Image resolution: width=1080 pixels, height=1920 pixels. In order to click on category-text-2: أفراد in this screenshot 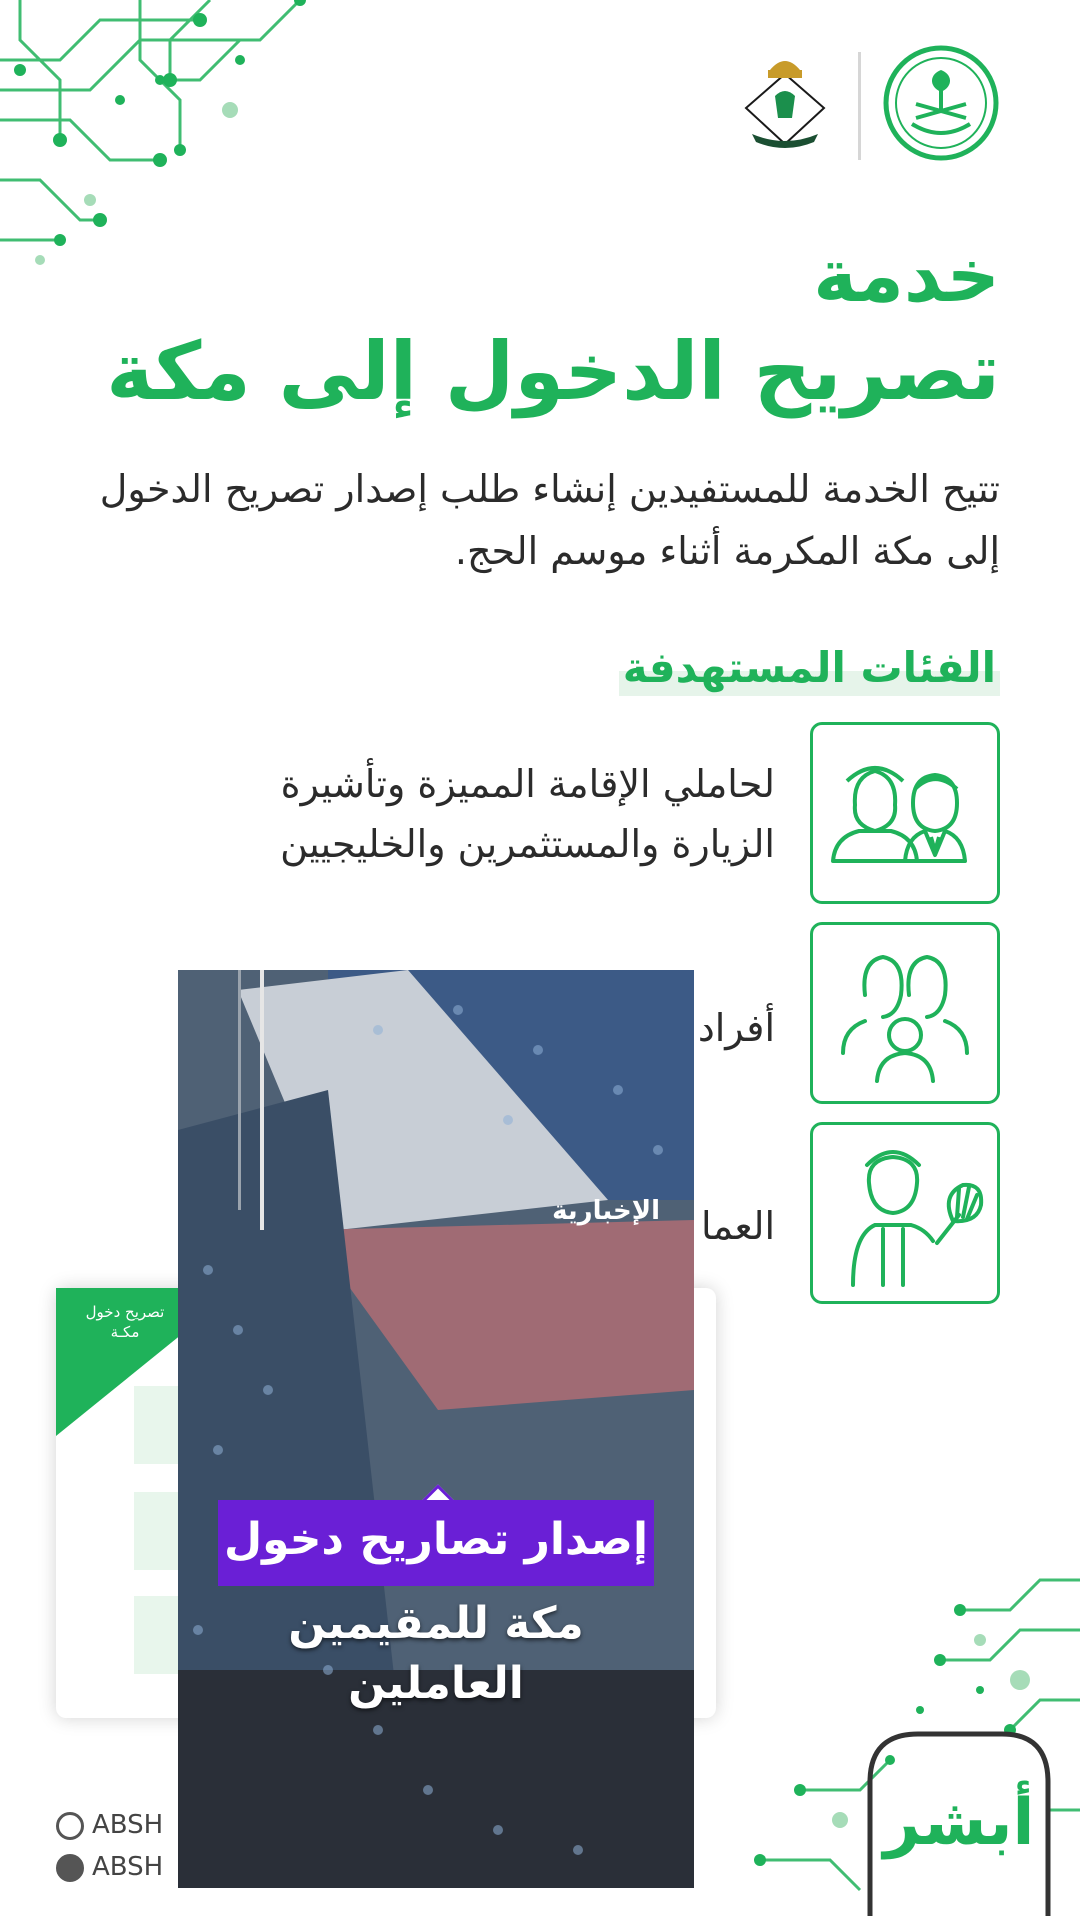, I will do `click(736, 1028)`.